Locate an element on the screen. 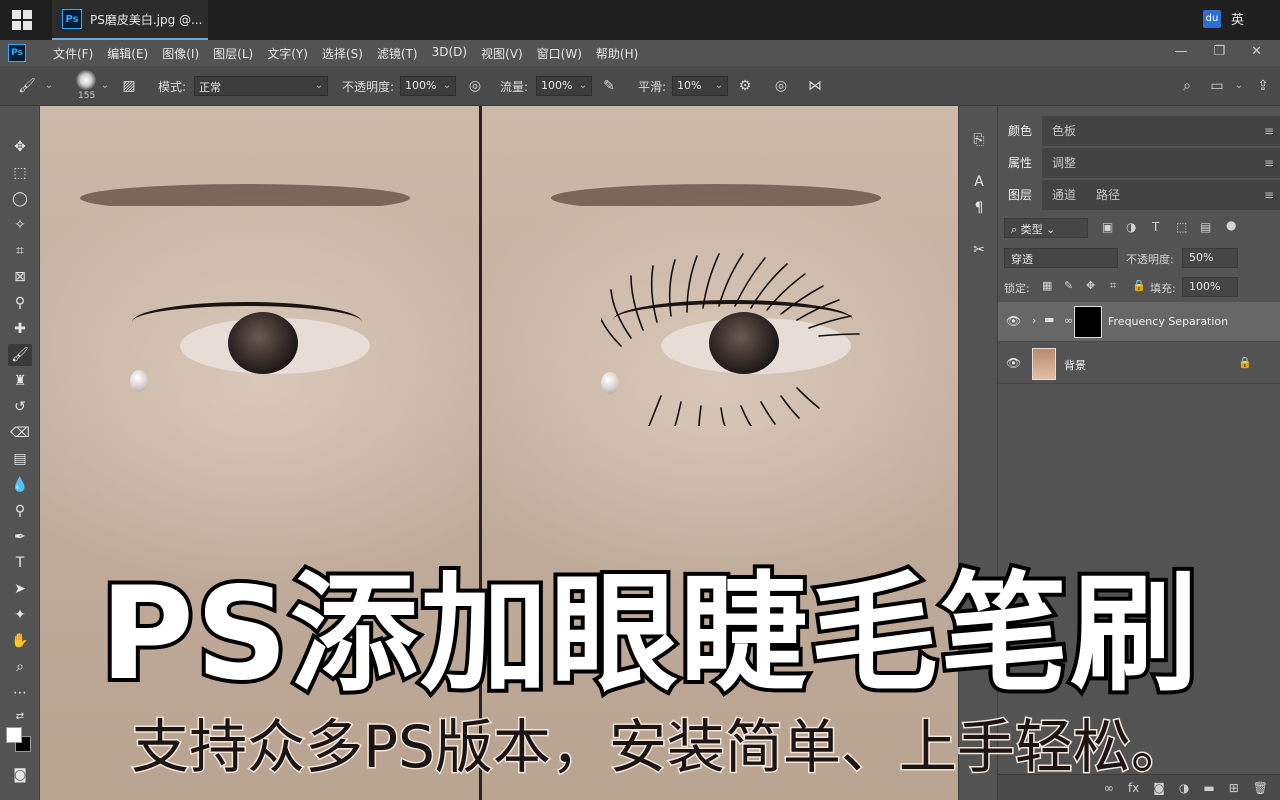  filter-adjustment-icon: ◑ is located at coordinates (1131, 227).